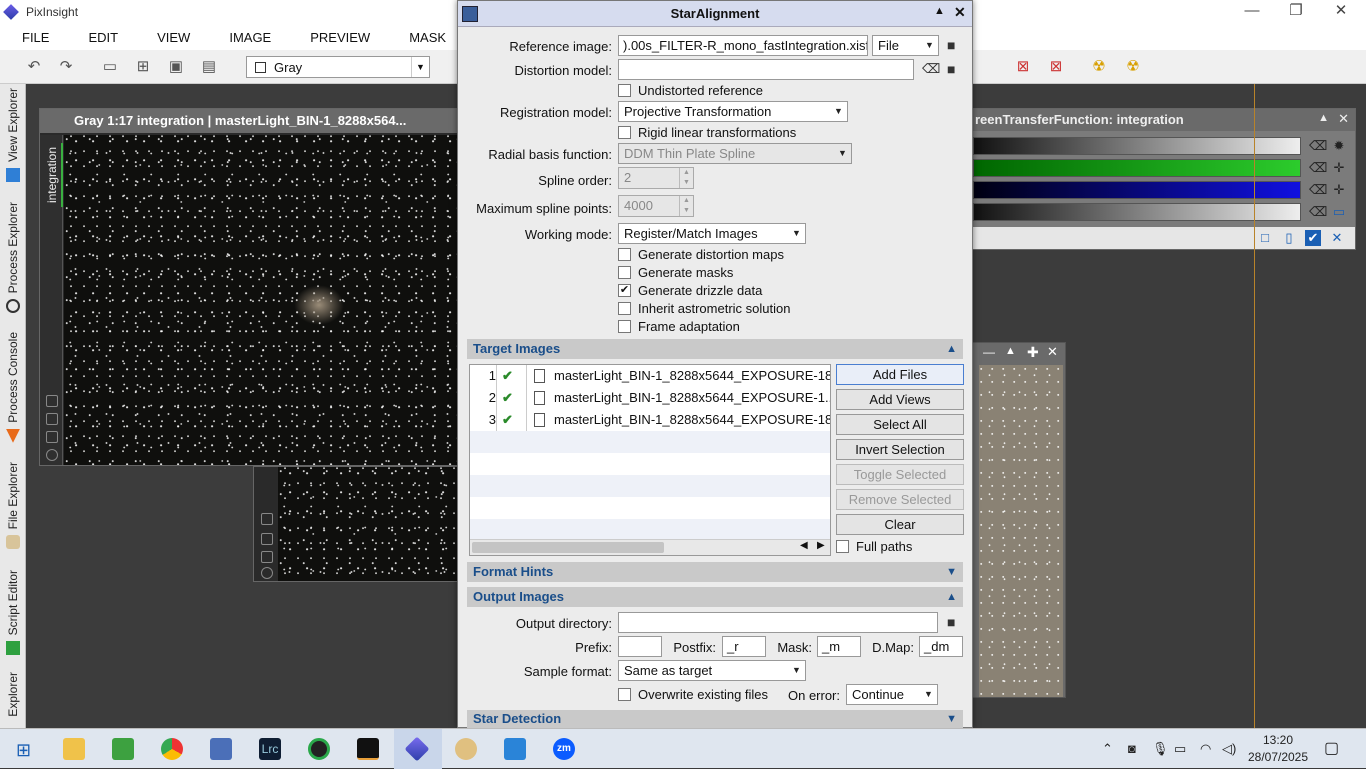 The width and height of the screenshot is (1366, 769). Describe the element at coordinates (1337, 238) in the screenshot. I see `cancel-icon: ✕` at that location.